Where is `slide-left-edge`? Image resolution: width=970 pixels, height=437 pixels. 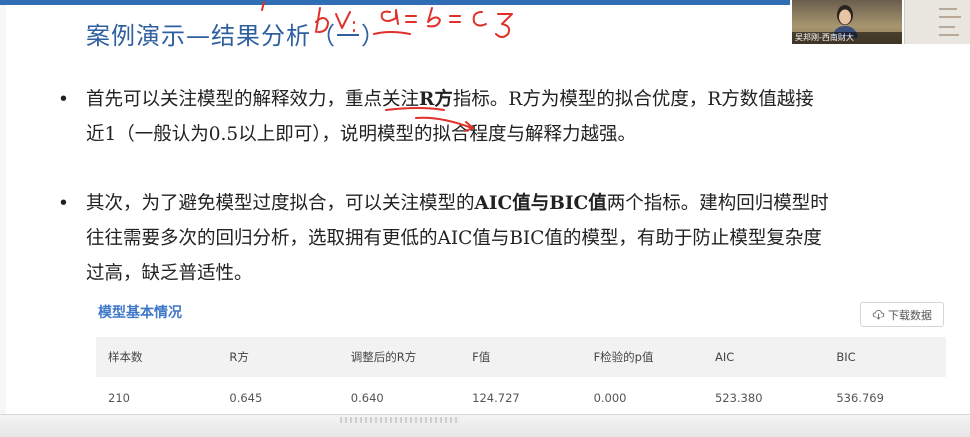 slide-left-edge is located at coordinates (3, 218).